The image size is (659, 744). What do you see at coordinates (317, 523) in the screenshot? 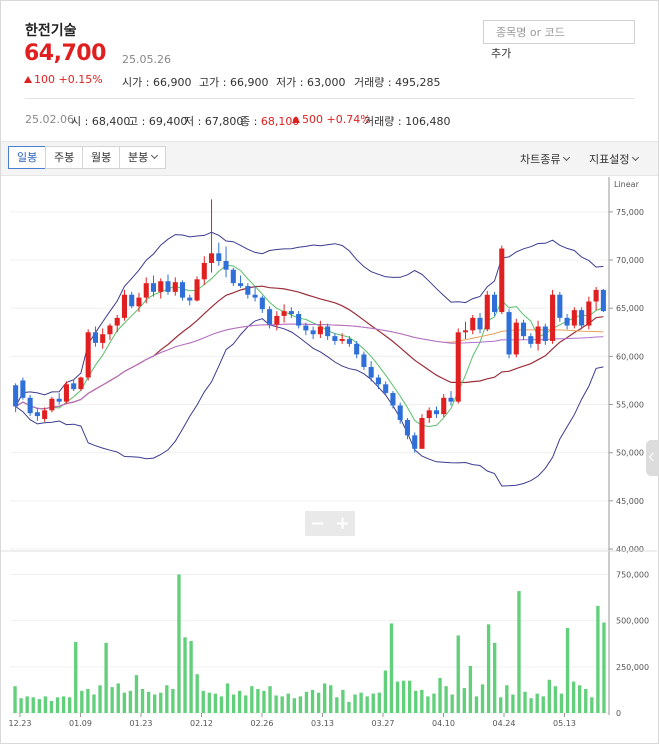
I see `zoom-out-button: −` at bounding box center [317, 523].